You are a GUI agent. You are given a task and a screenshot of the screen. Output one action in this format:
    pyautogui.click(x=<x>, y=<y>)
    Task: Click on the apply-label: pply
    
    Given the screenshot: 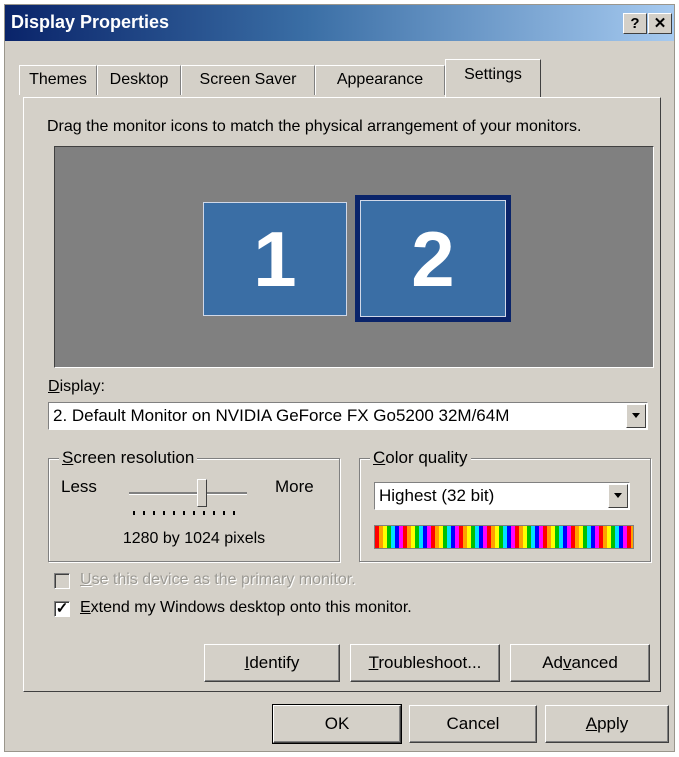 What is the action you would take?
    pyautogui.click(x=613, y=723)
    